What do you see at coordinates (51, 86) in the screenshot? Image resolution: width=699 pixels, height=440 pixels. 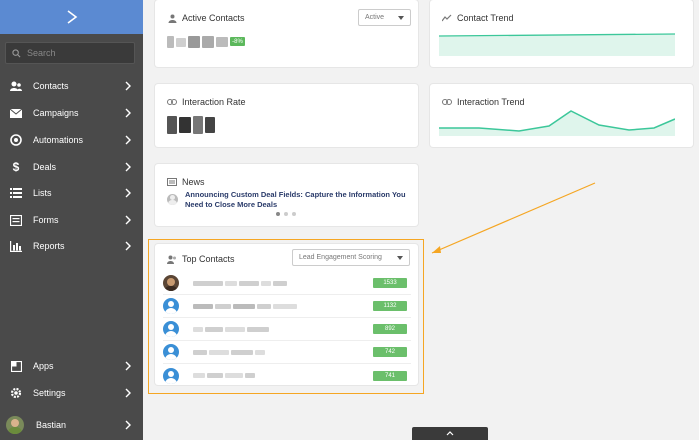 I see `sidebar-item-label: Contacts` at bounding box center [51, 86].